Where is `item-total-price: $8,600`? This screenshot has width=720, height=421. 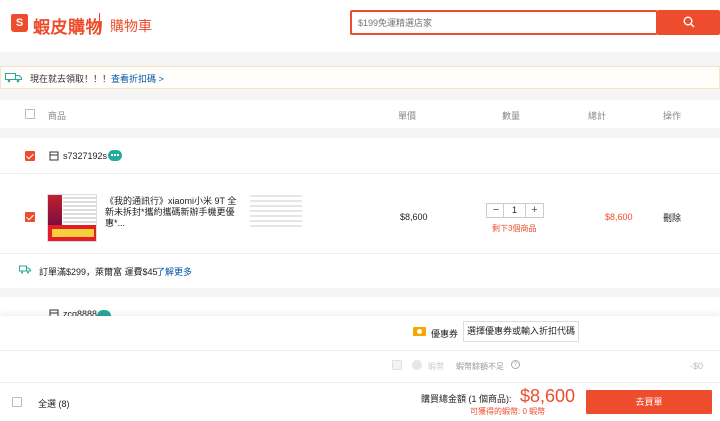
item-total-price: $8,600 is located at coordinates (619, 217).